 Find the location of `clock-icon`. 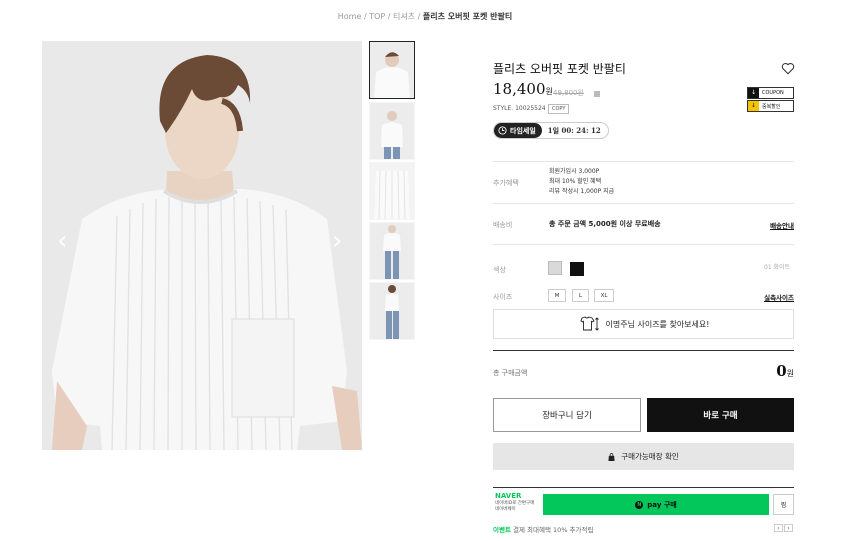

clock-icon is located at coordinates (502, 130).